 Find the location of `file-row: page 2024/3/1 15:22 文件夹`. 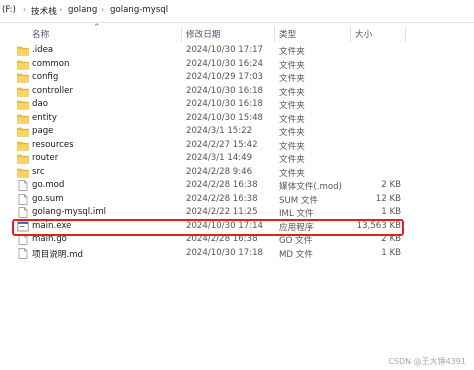

file-row: page 2024/3/1 15:22 文件夹 is located at coordinates (237, 132).